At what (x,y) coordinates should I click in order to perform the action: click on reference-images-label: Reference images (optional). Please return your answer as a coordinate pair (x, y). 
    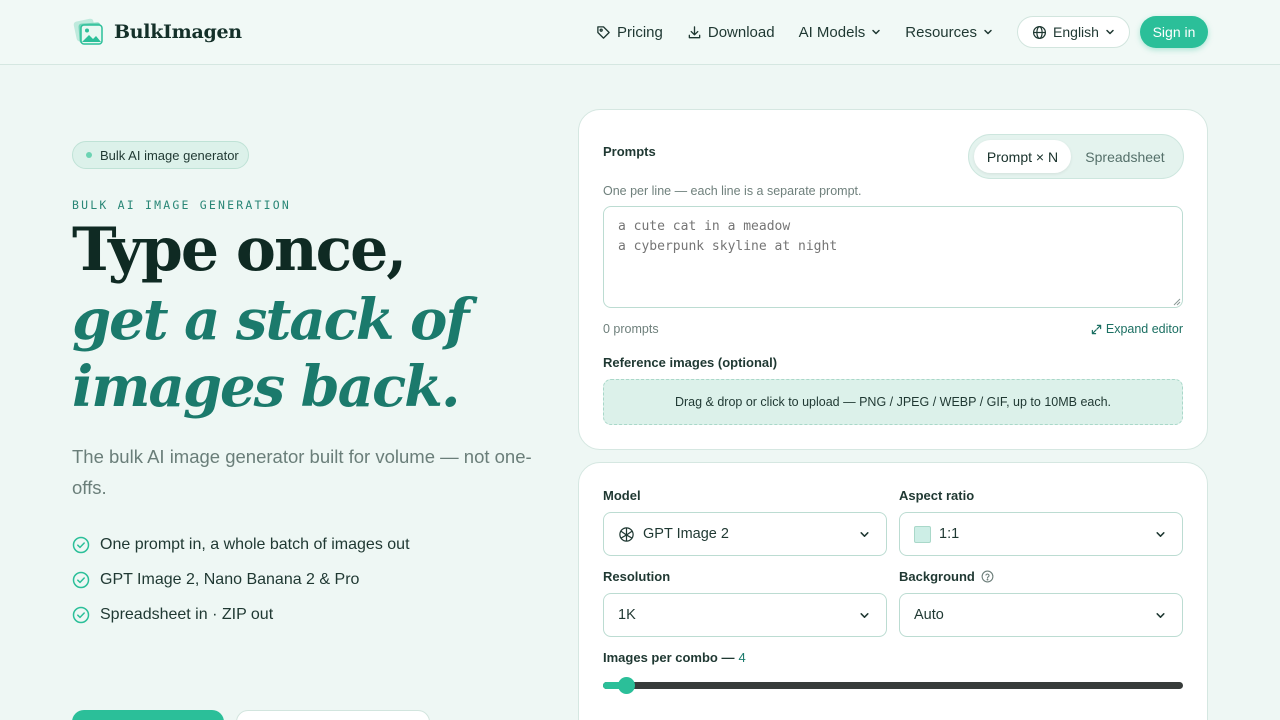
    Looking at the image, I should click on (690, 362).